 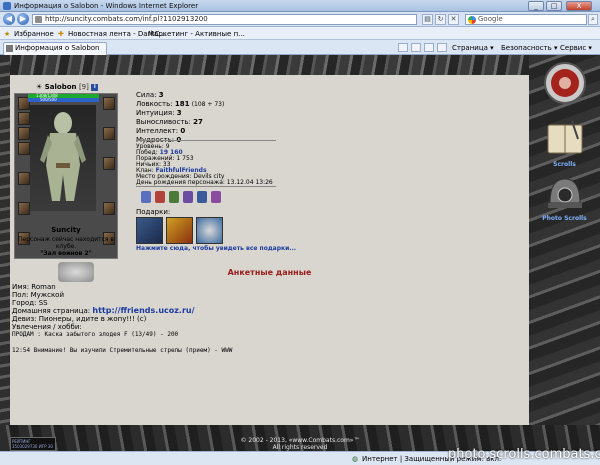 I want to click on search-input: Google, so click(x=526, y=19).